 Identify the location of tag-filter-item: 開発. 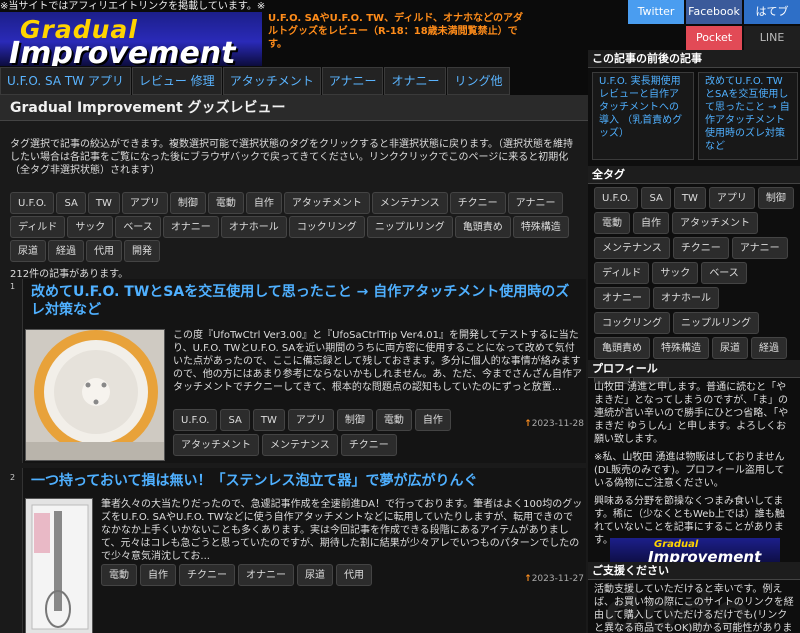
(142, 251).